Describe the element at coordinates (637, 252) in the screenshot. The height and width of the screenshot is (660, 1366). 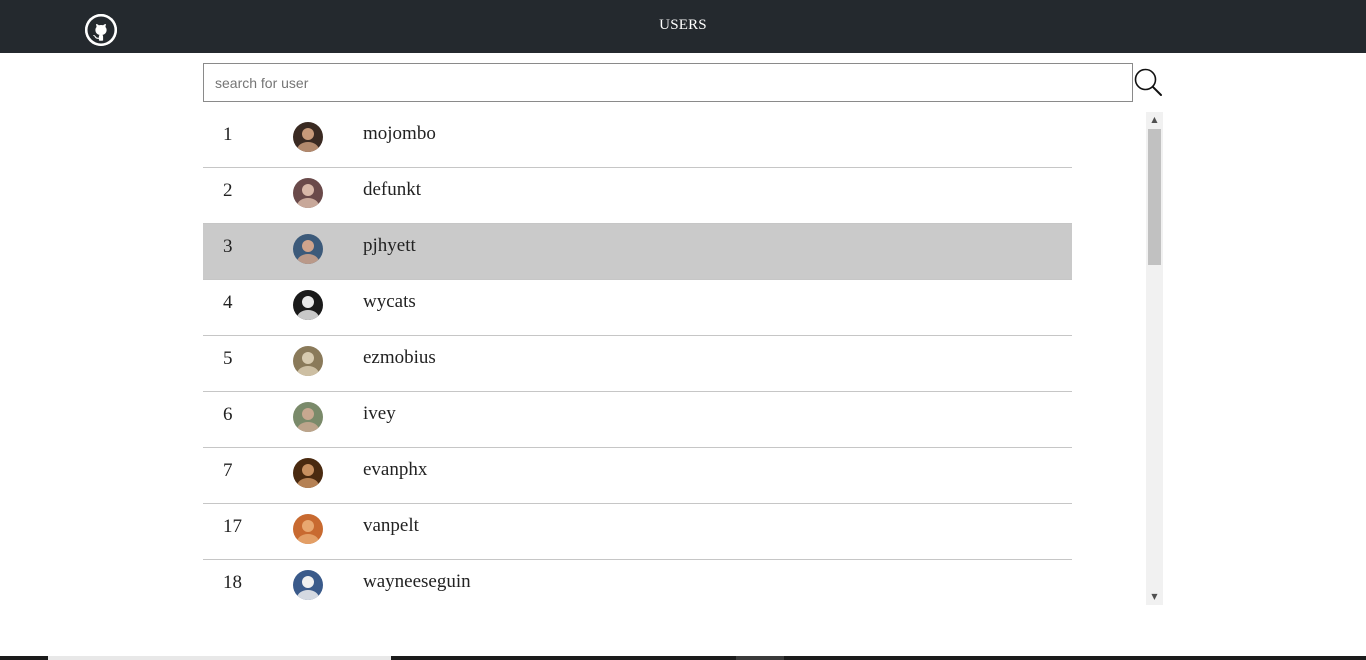
I see `user-row: 3 pjhyett` at that location.